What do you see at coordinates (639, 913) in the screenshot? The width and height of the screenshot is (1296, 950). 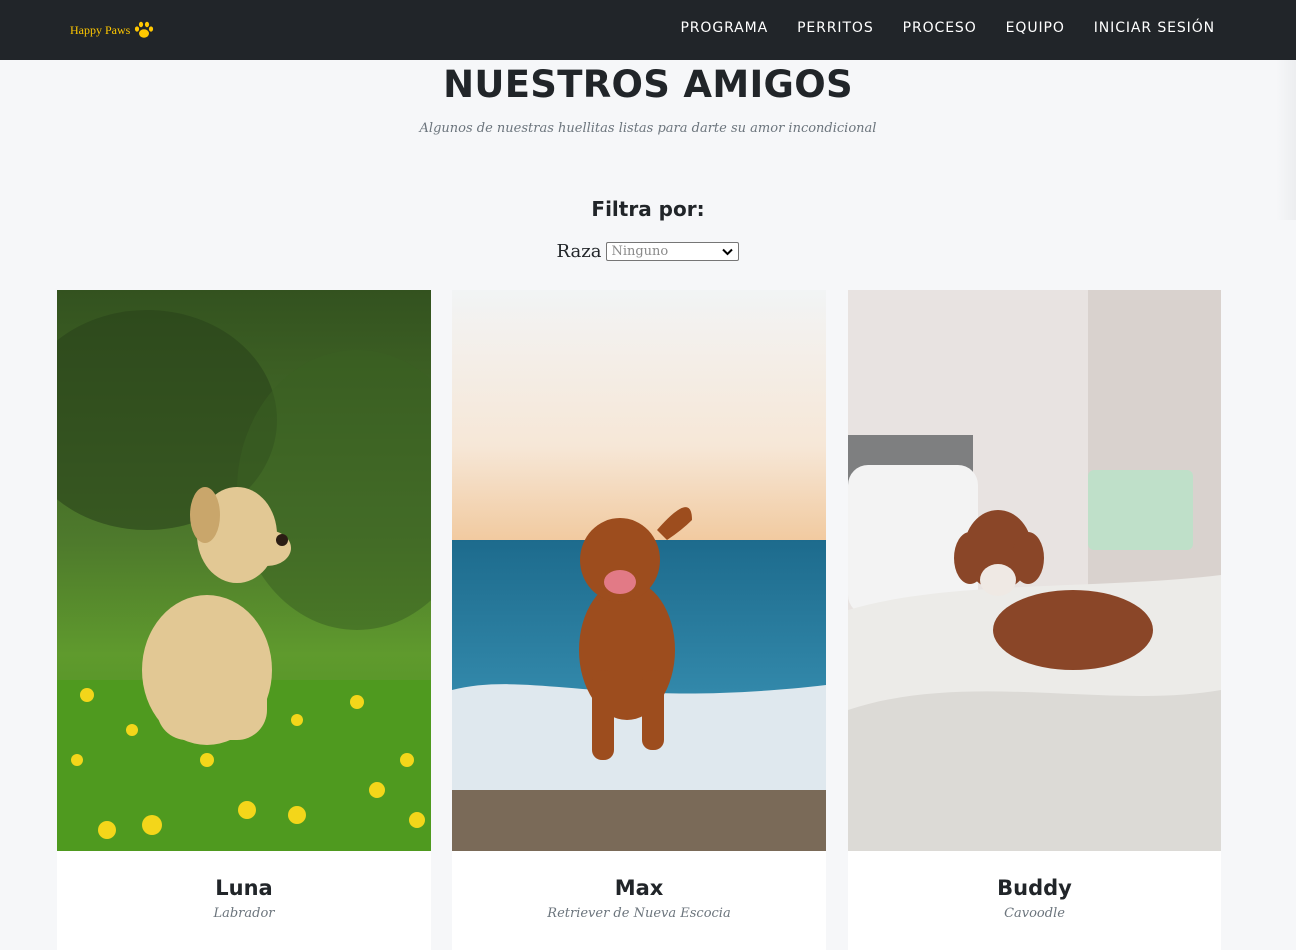 I see `dog-breed: Retriever de Nueva Escocia` at bounding box center [639, 913].